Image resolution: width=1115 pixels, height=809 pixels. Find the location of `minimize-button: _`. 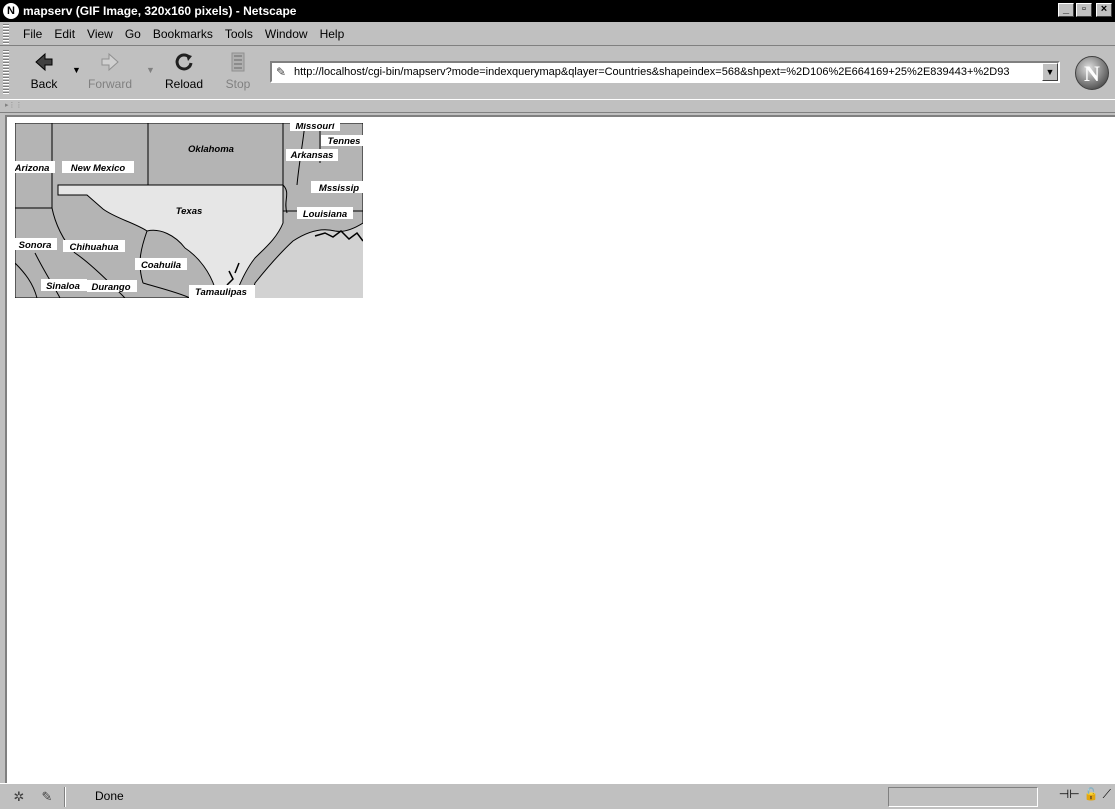

minimize-button: _ is located at coordinates (1066, 10).